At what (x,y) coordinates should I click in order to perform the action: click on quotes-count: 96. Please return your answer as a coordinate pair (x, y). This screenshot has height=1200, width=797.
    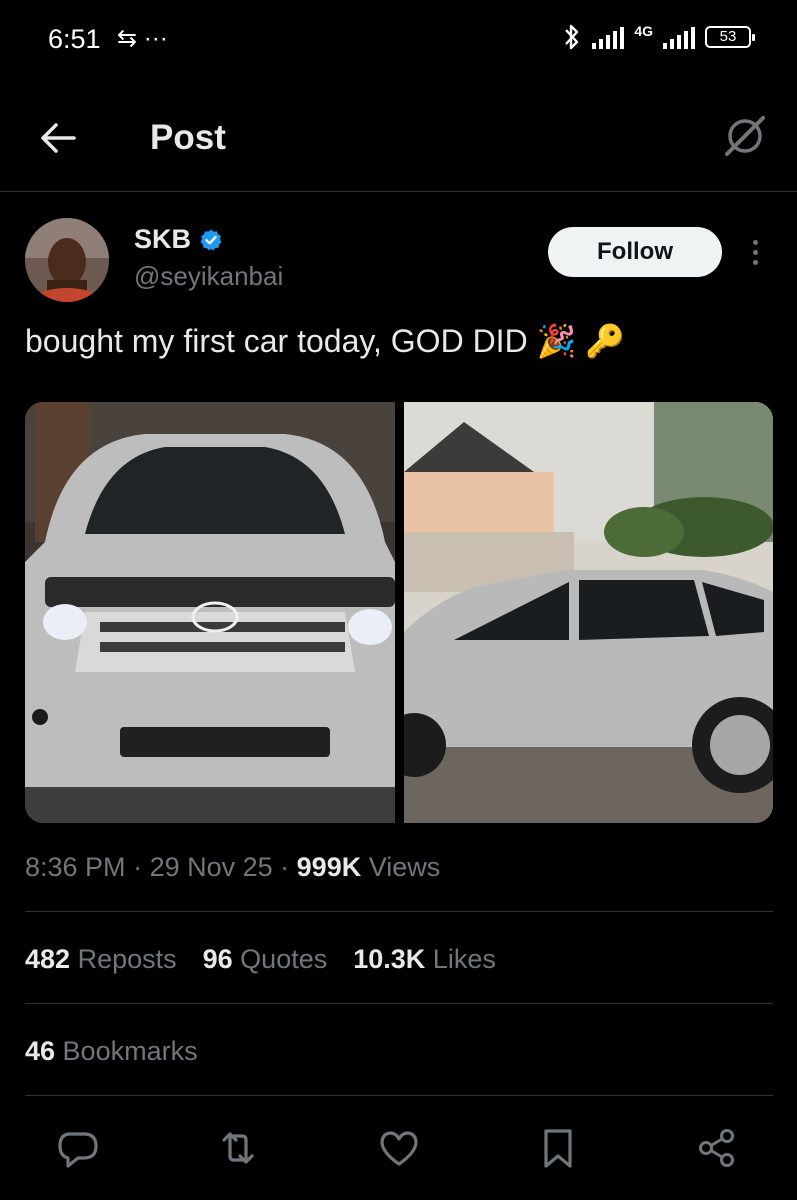
    Looking at the image, I should click on (217, 959).